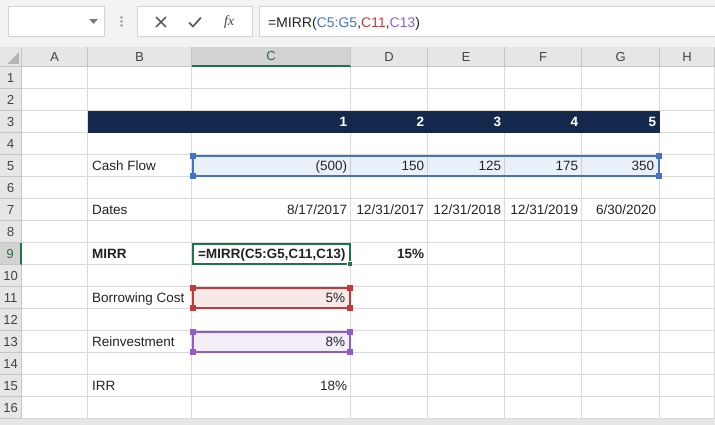 This screenshot has width=715, height=425. I want to click on table-cell-text: 12/31/2018, so click(467, 209).